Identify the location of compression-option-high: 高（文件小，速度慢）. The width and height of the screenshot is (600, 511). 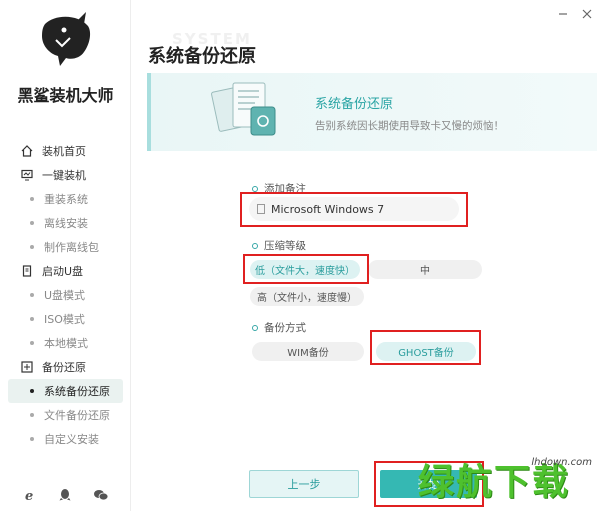
(307, 296).